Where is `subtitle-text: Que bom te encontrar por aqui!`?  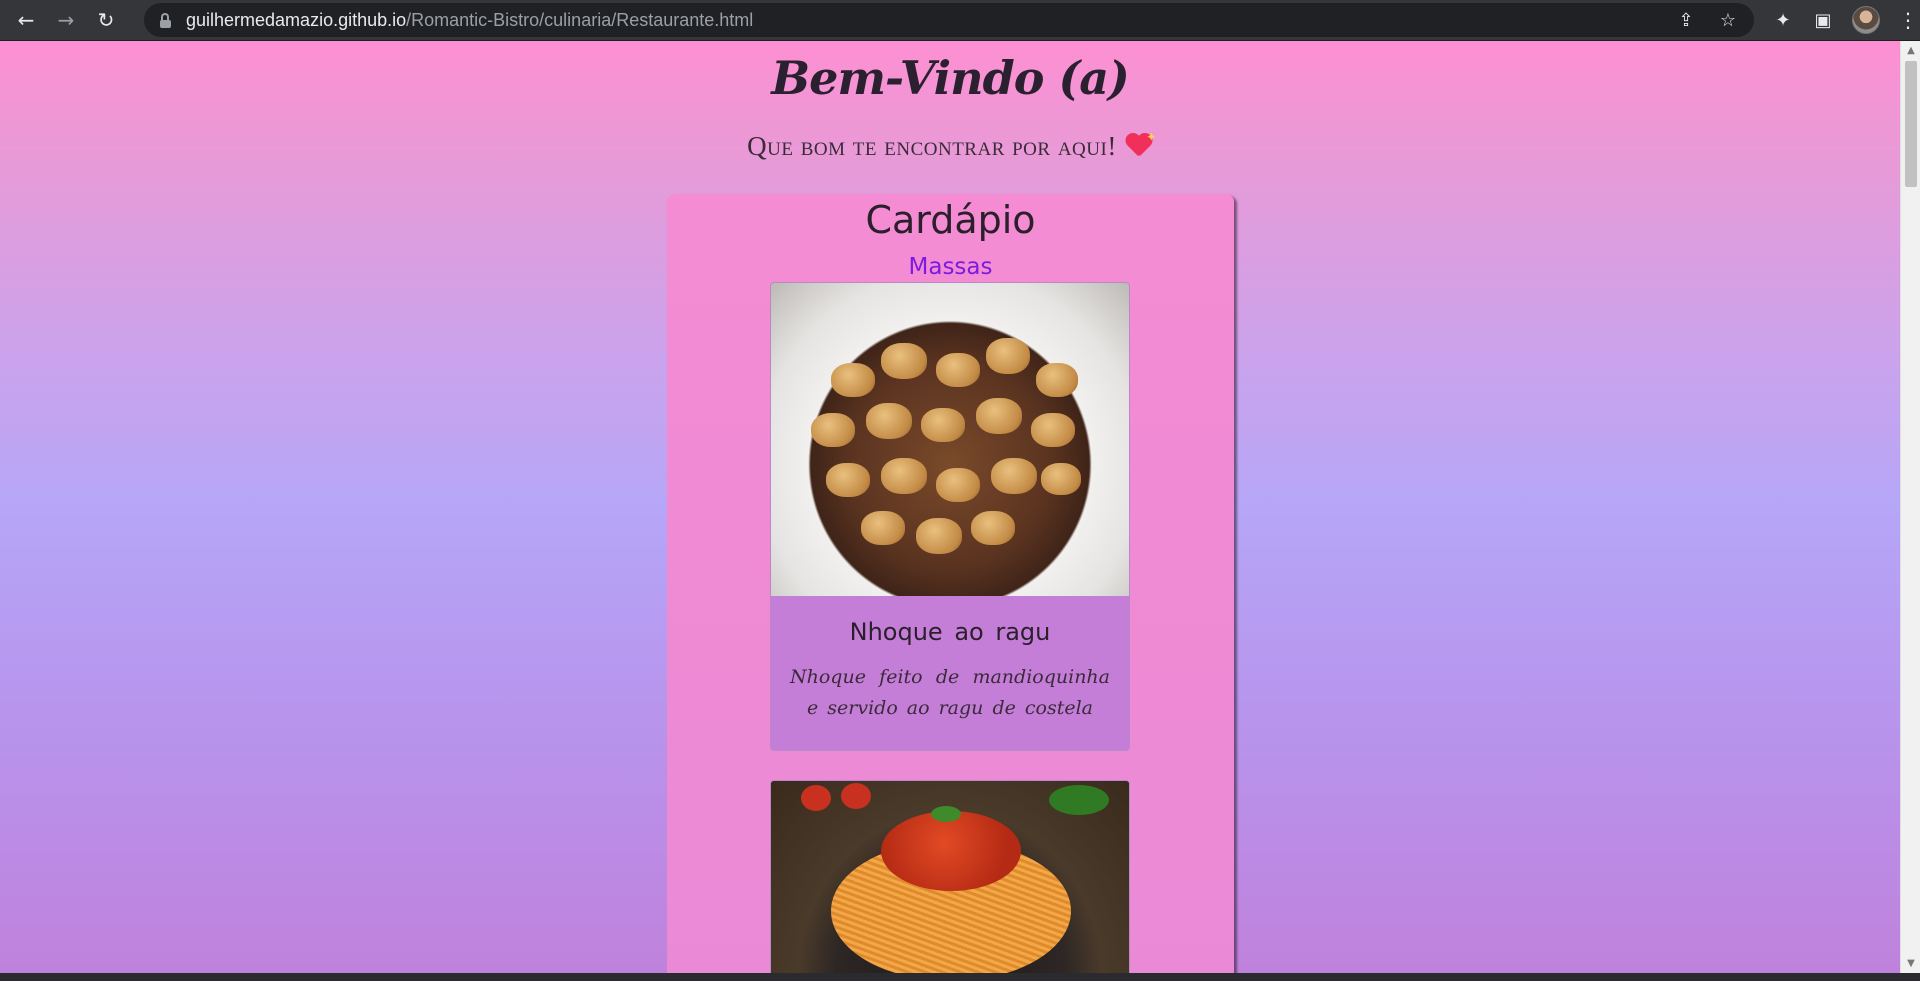 subtitle-text: Que bom te encontrar por aqui! is located at coordinates (932, 146).